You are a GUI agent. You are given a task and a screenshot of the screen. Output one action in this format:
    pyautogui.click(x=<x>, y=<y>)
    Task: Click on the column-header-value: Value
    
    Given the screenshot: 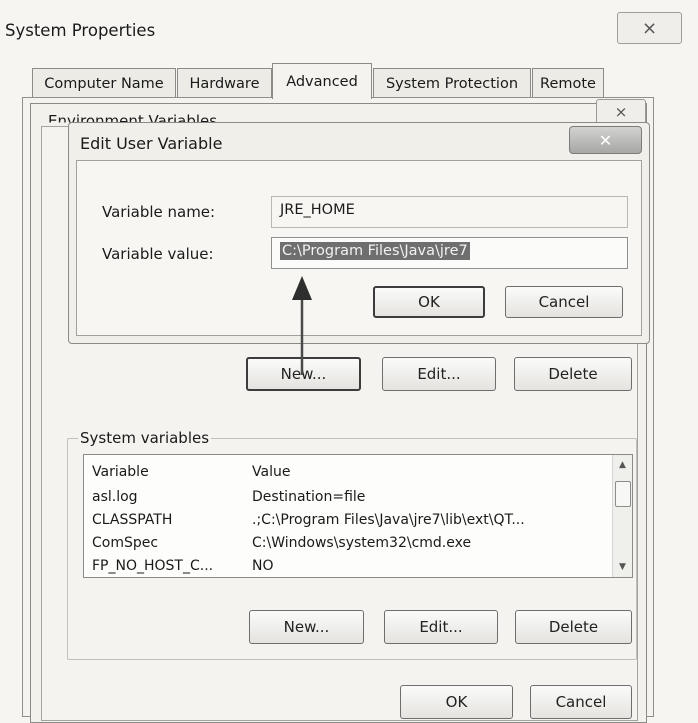 What is the action you would take?
    pyautogui.click(x=429, y=472)
    